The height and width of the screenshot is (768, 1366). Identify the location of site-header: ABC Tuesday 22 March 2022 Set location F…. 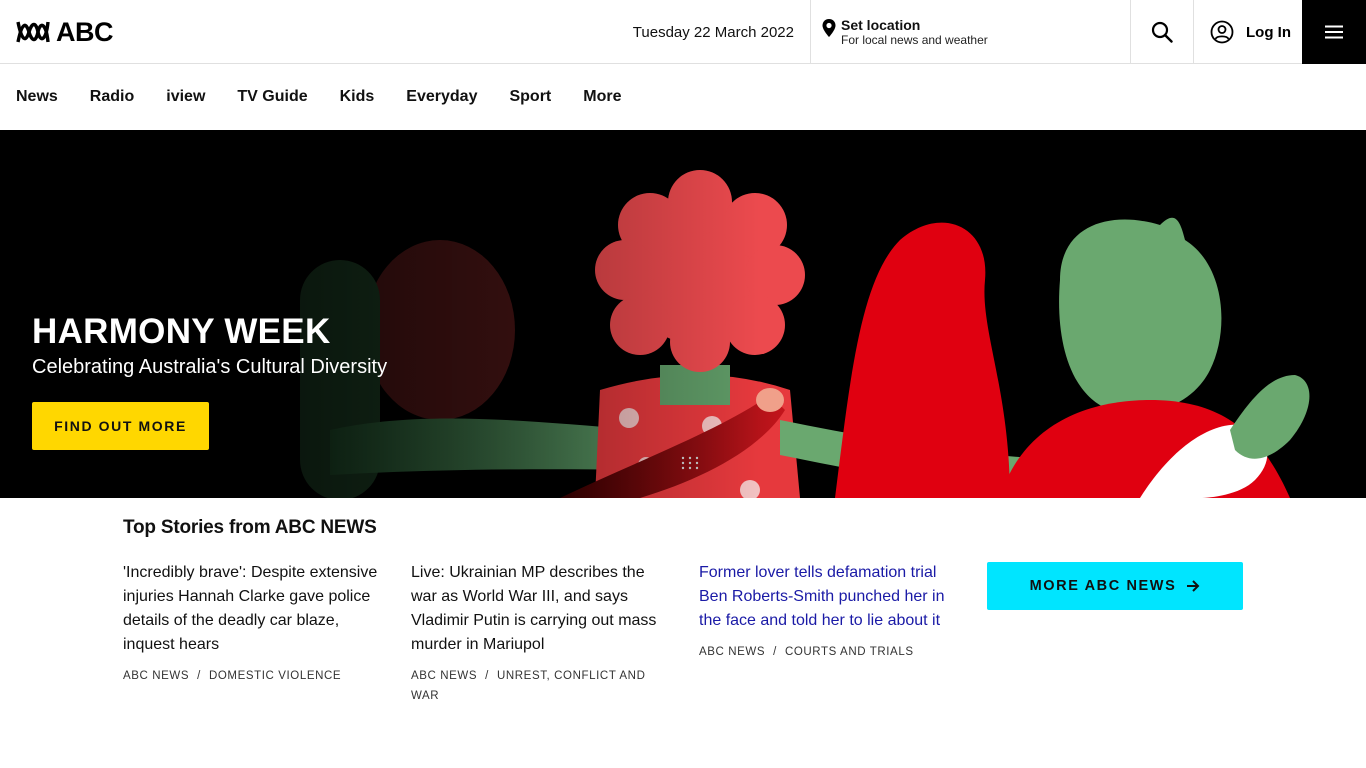
(683, 32).